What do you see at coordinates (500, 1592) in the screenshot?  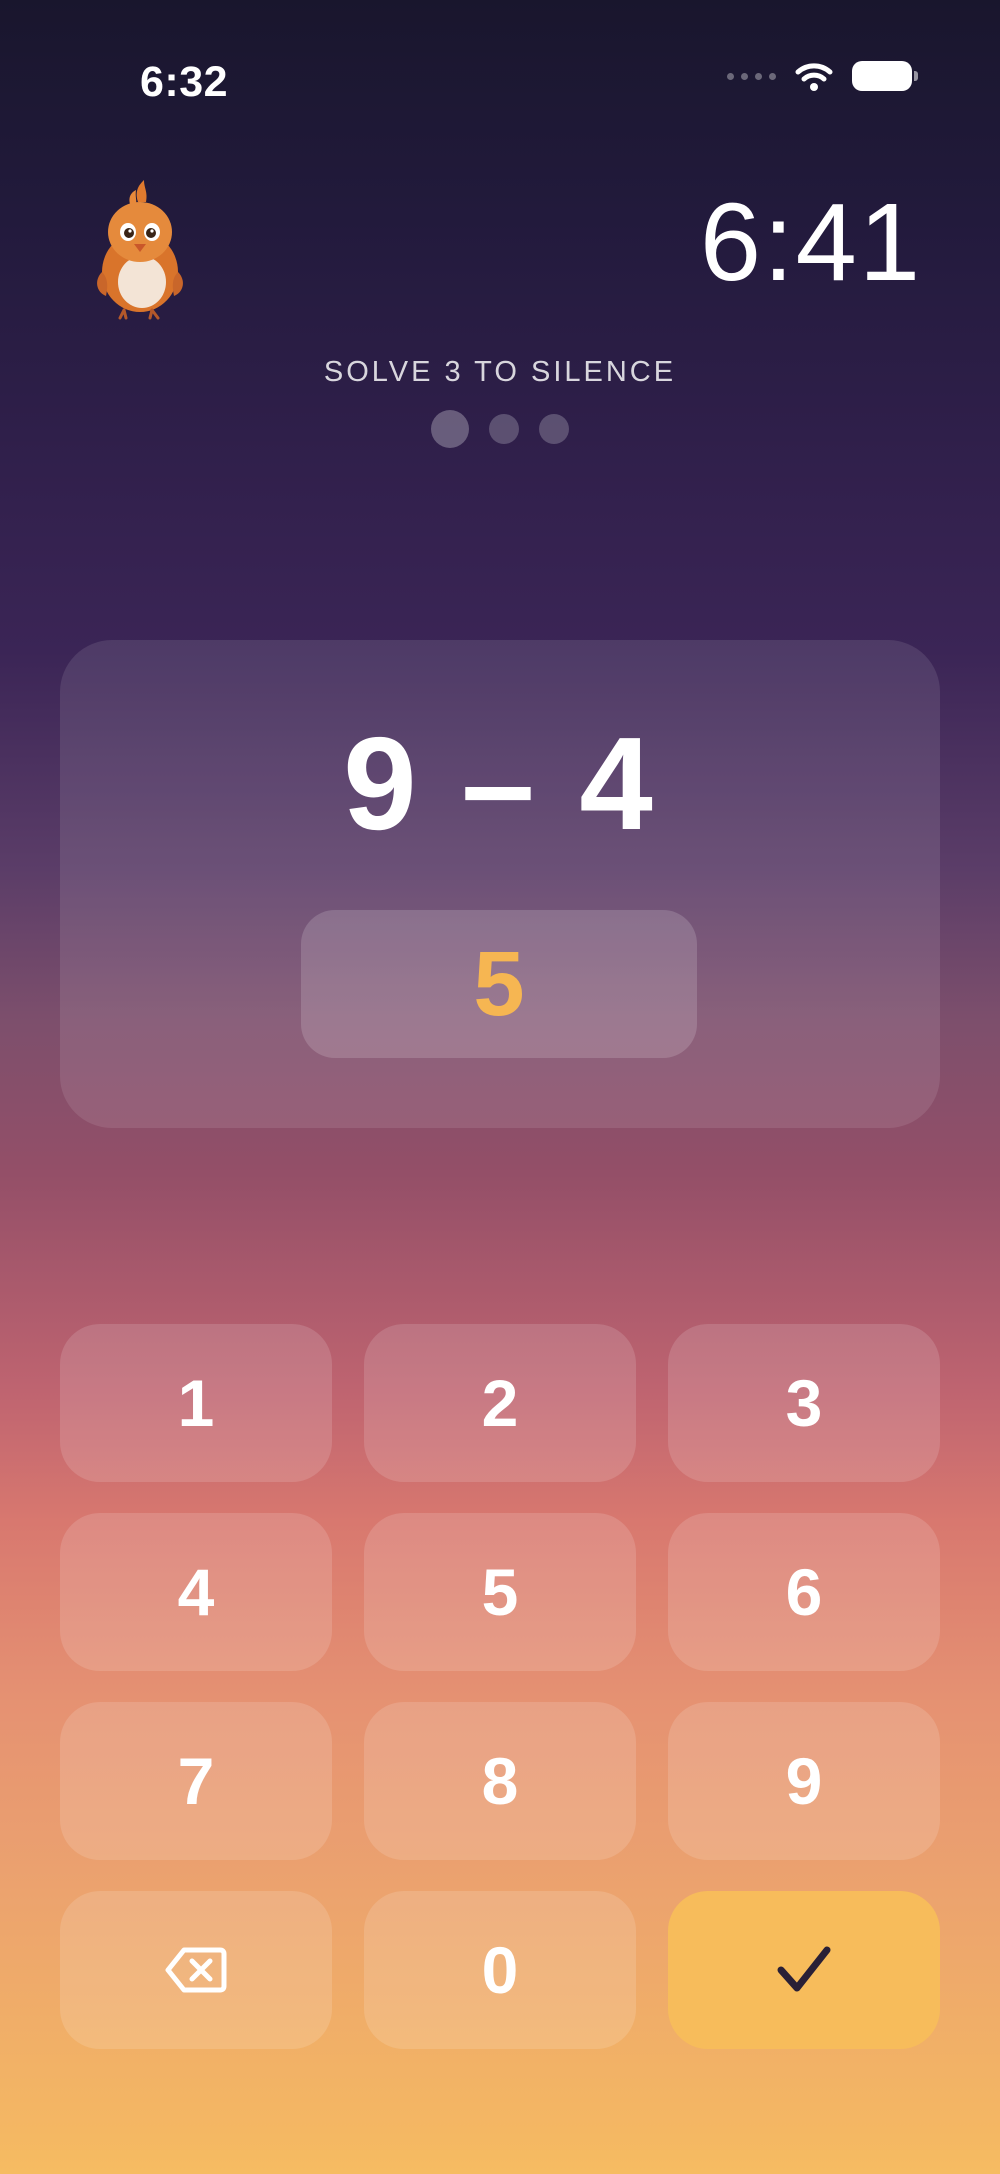 I see `key-5: 5` at bounding box center [500, 1592].